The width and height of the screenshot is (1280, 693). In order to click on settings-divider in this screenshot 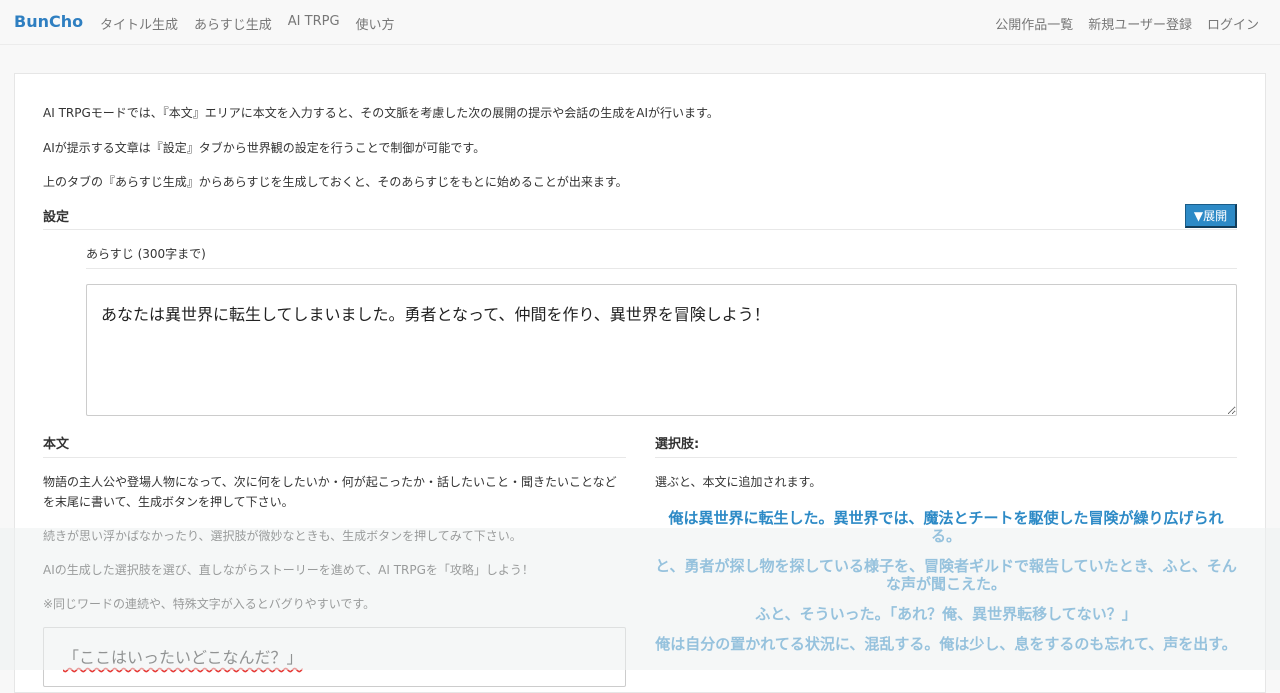, I will do `click(640, 229)`.